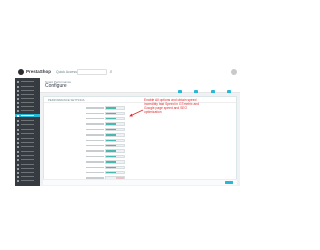 This screenshot has height=250, width=320. Describe the element at coordinates (111, 72) in the screenshot. I see `search-icon: ⌕` at that location.